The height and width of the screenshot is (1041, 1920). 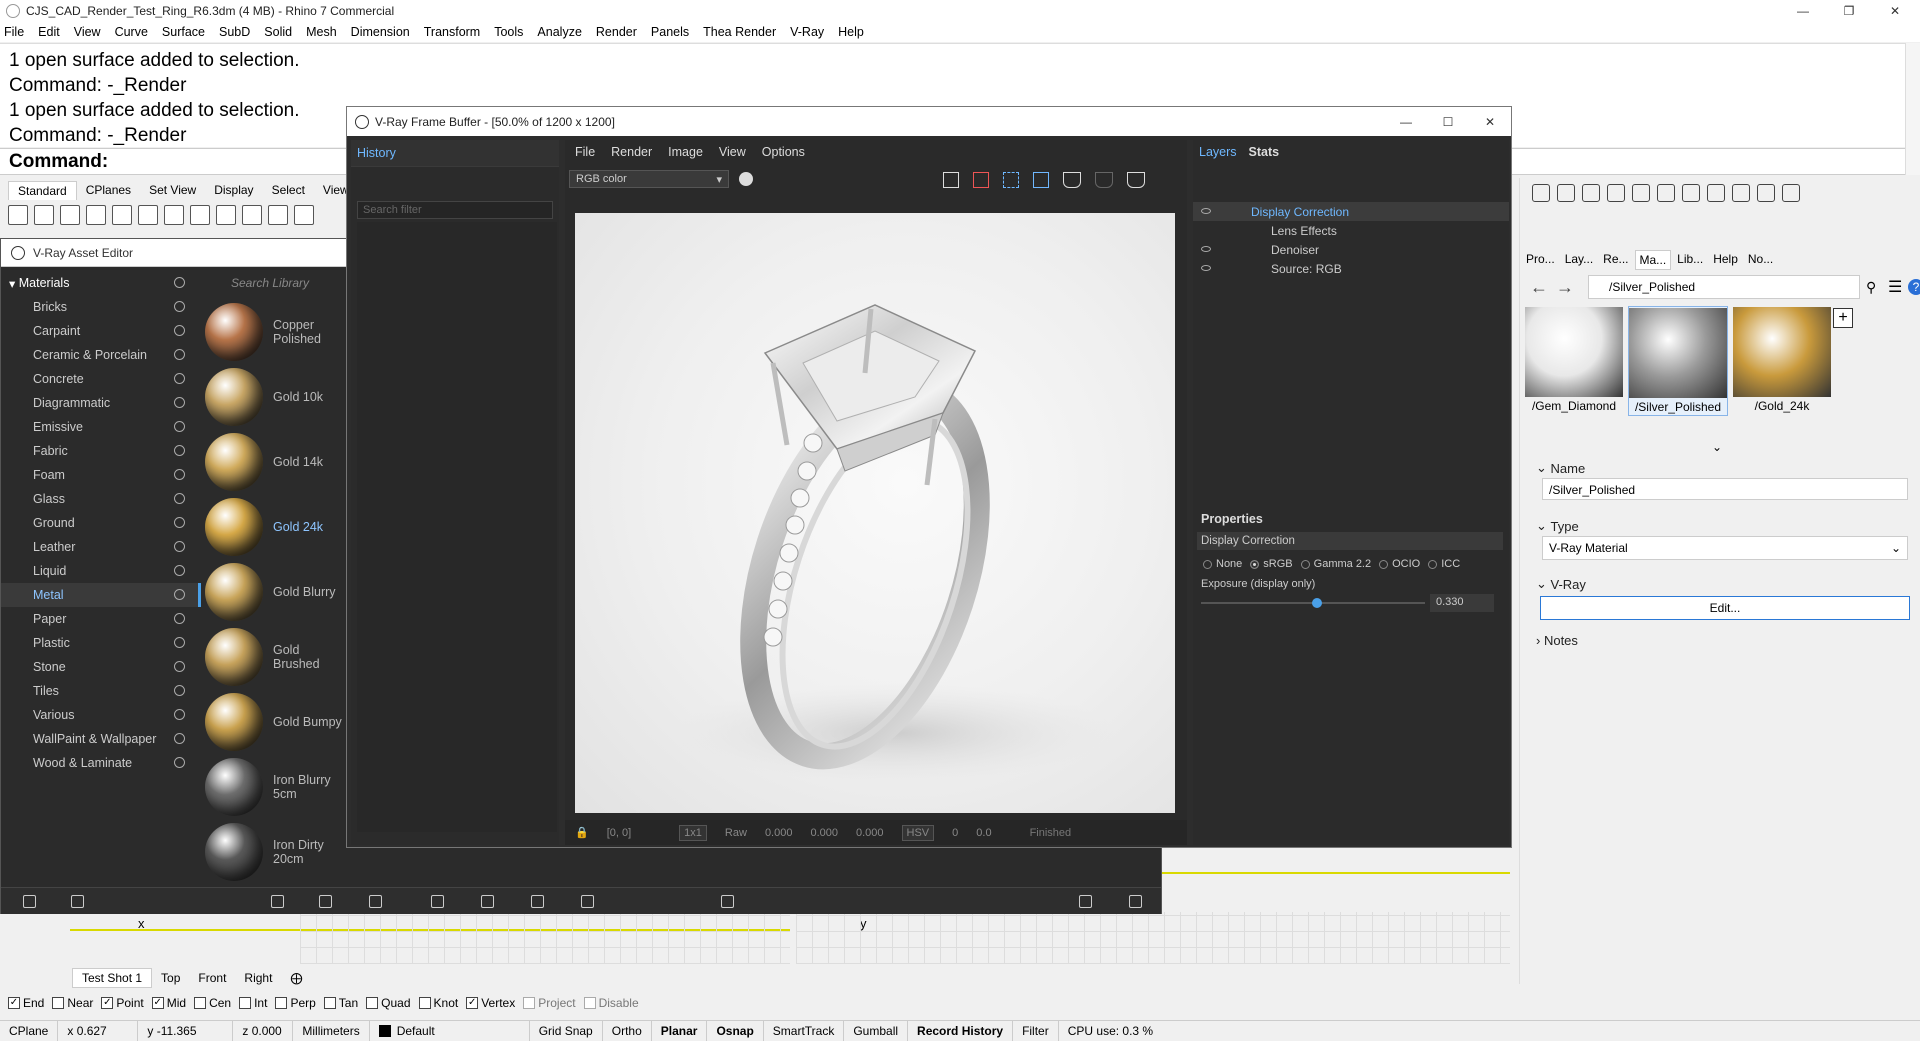 What do you see at coordinates (183, 32) in the screenshot?
I see `menu-surface: Surface` at bounding box center [183, 32].